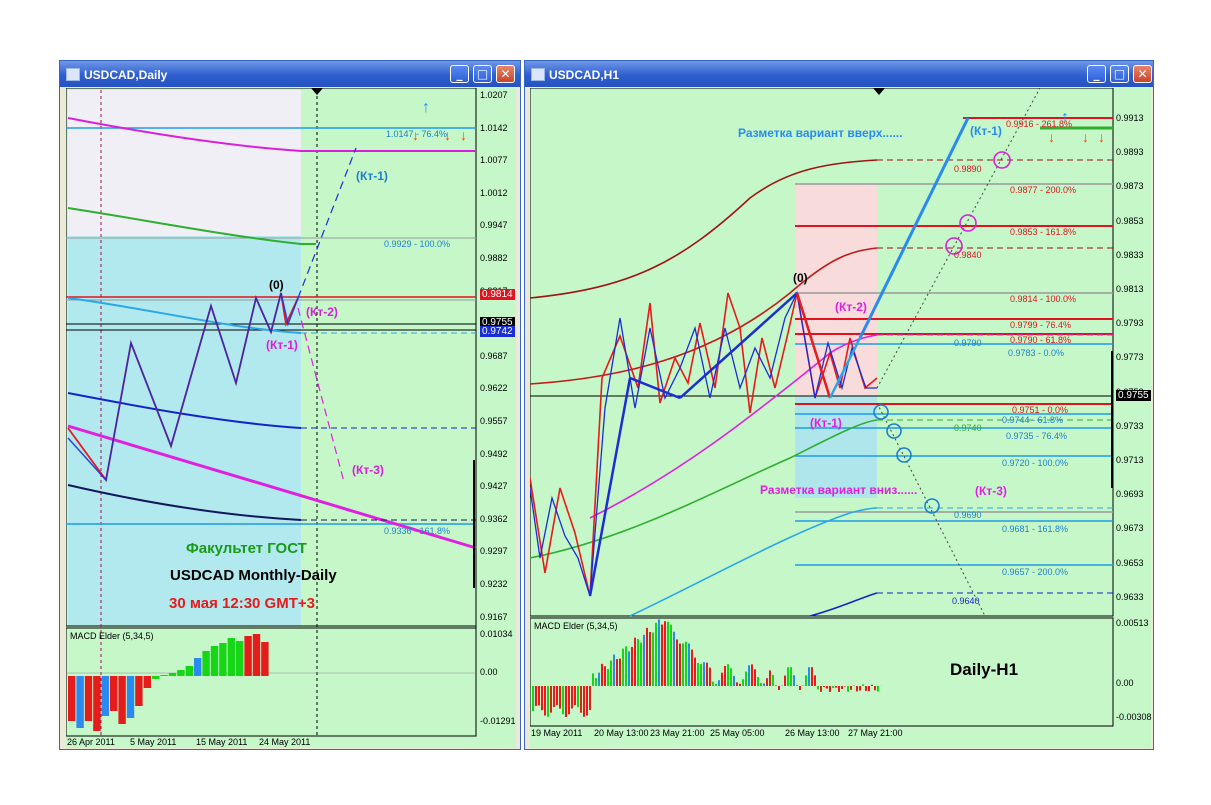 This screenshot has width=1211, height=805. I want to click on caption-faculty: Факультет ГОСТ, so click(246, 548).